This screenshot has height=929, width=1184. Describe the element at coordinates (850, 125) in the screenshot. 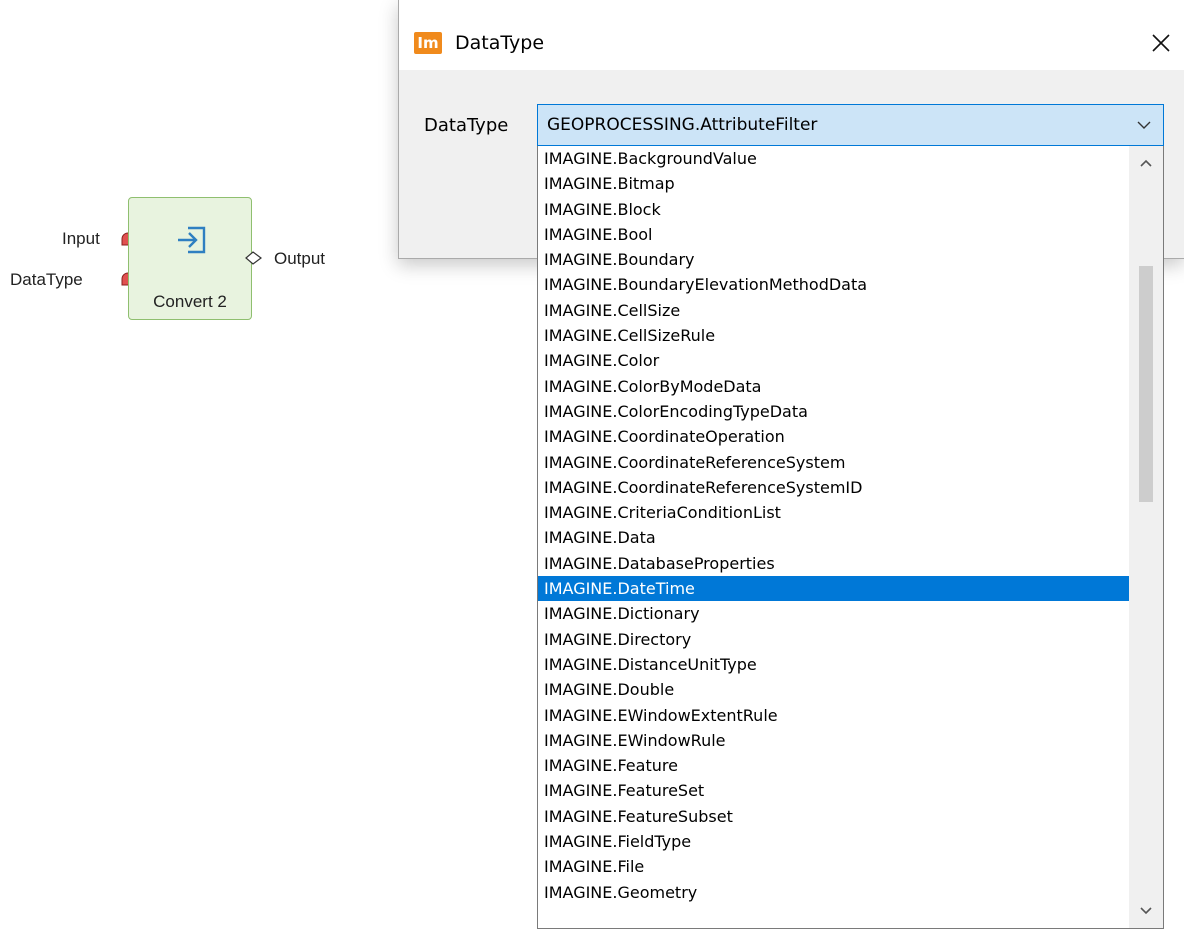

I see `datatype-combobox: GEOPROCESSING.AttributeFilter` at that location.